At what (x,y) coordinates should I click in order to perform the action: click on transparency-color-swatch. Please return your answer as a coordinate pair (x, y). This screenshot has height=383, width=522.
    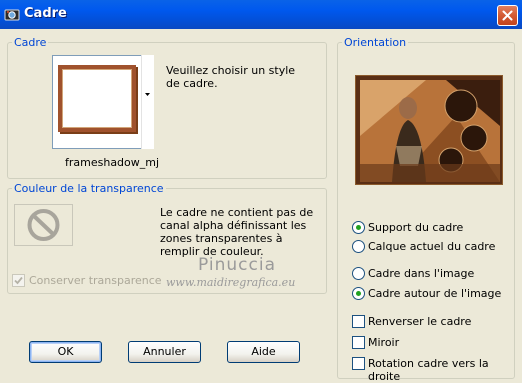
    Looking at the image, I should click on (43, 225).